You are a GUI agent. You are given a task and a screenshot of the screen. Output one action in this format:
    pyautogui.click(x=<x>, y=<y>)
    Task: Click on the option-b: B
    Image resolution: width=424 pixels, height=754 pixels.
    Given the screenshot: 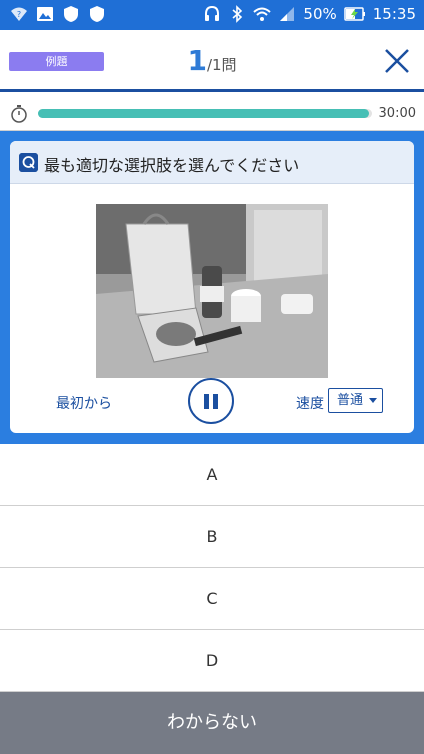 What is the action you would take?
    pyautogui.click(x=212, y=537)
    